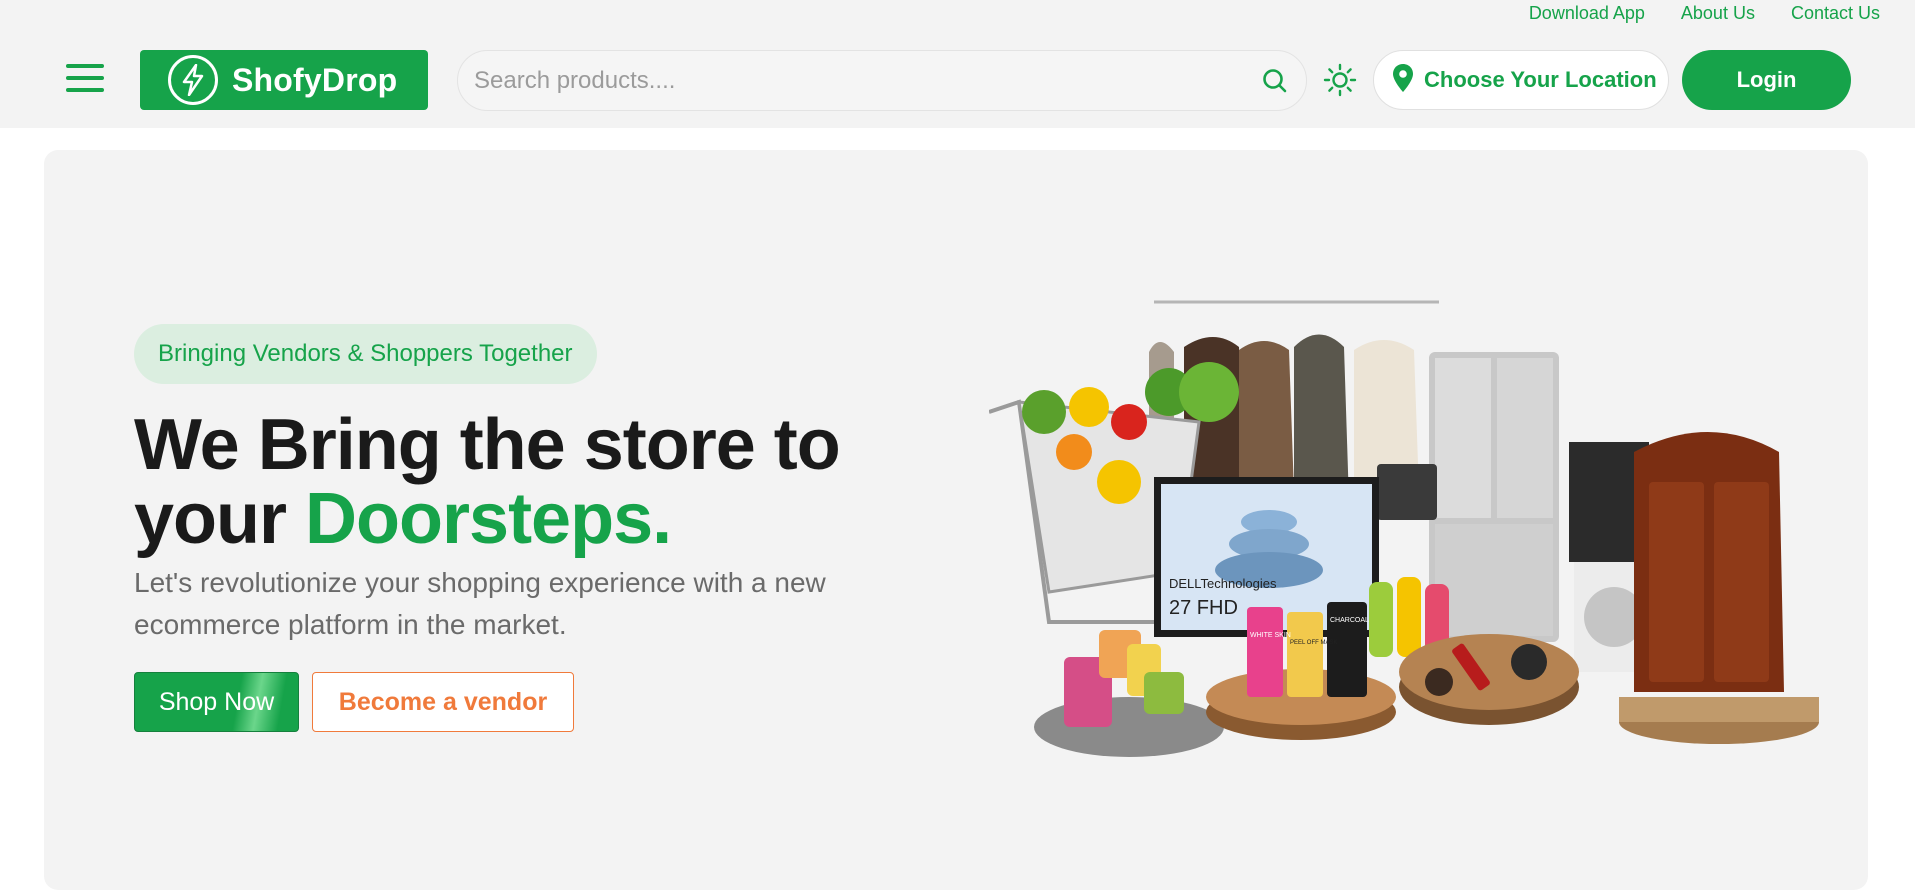  Describe the element at coordinates (1407, 492) in the screenshot. I see `microwave-image` at that location.